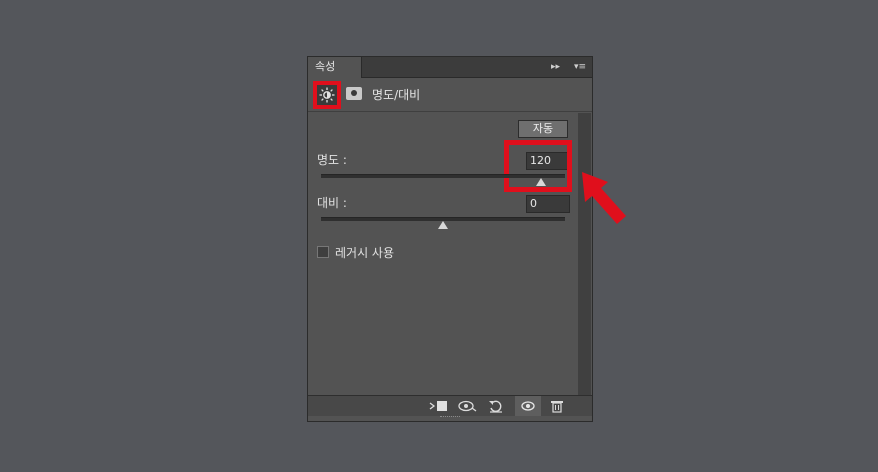 The width and height of the screenshot is (878, 472). What do you see at coordinates (557, 407) in the screenshot?
I see `trash-icon` at bounding box center [557, 407].